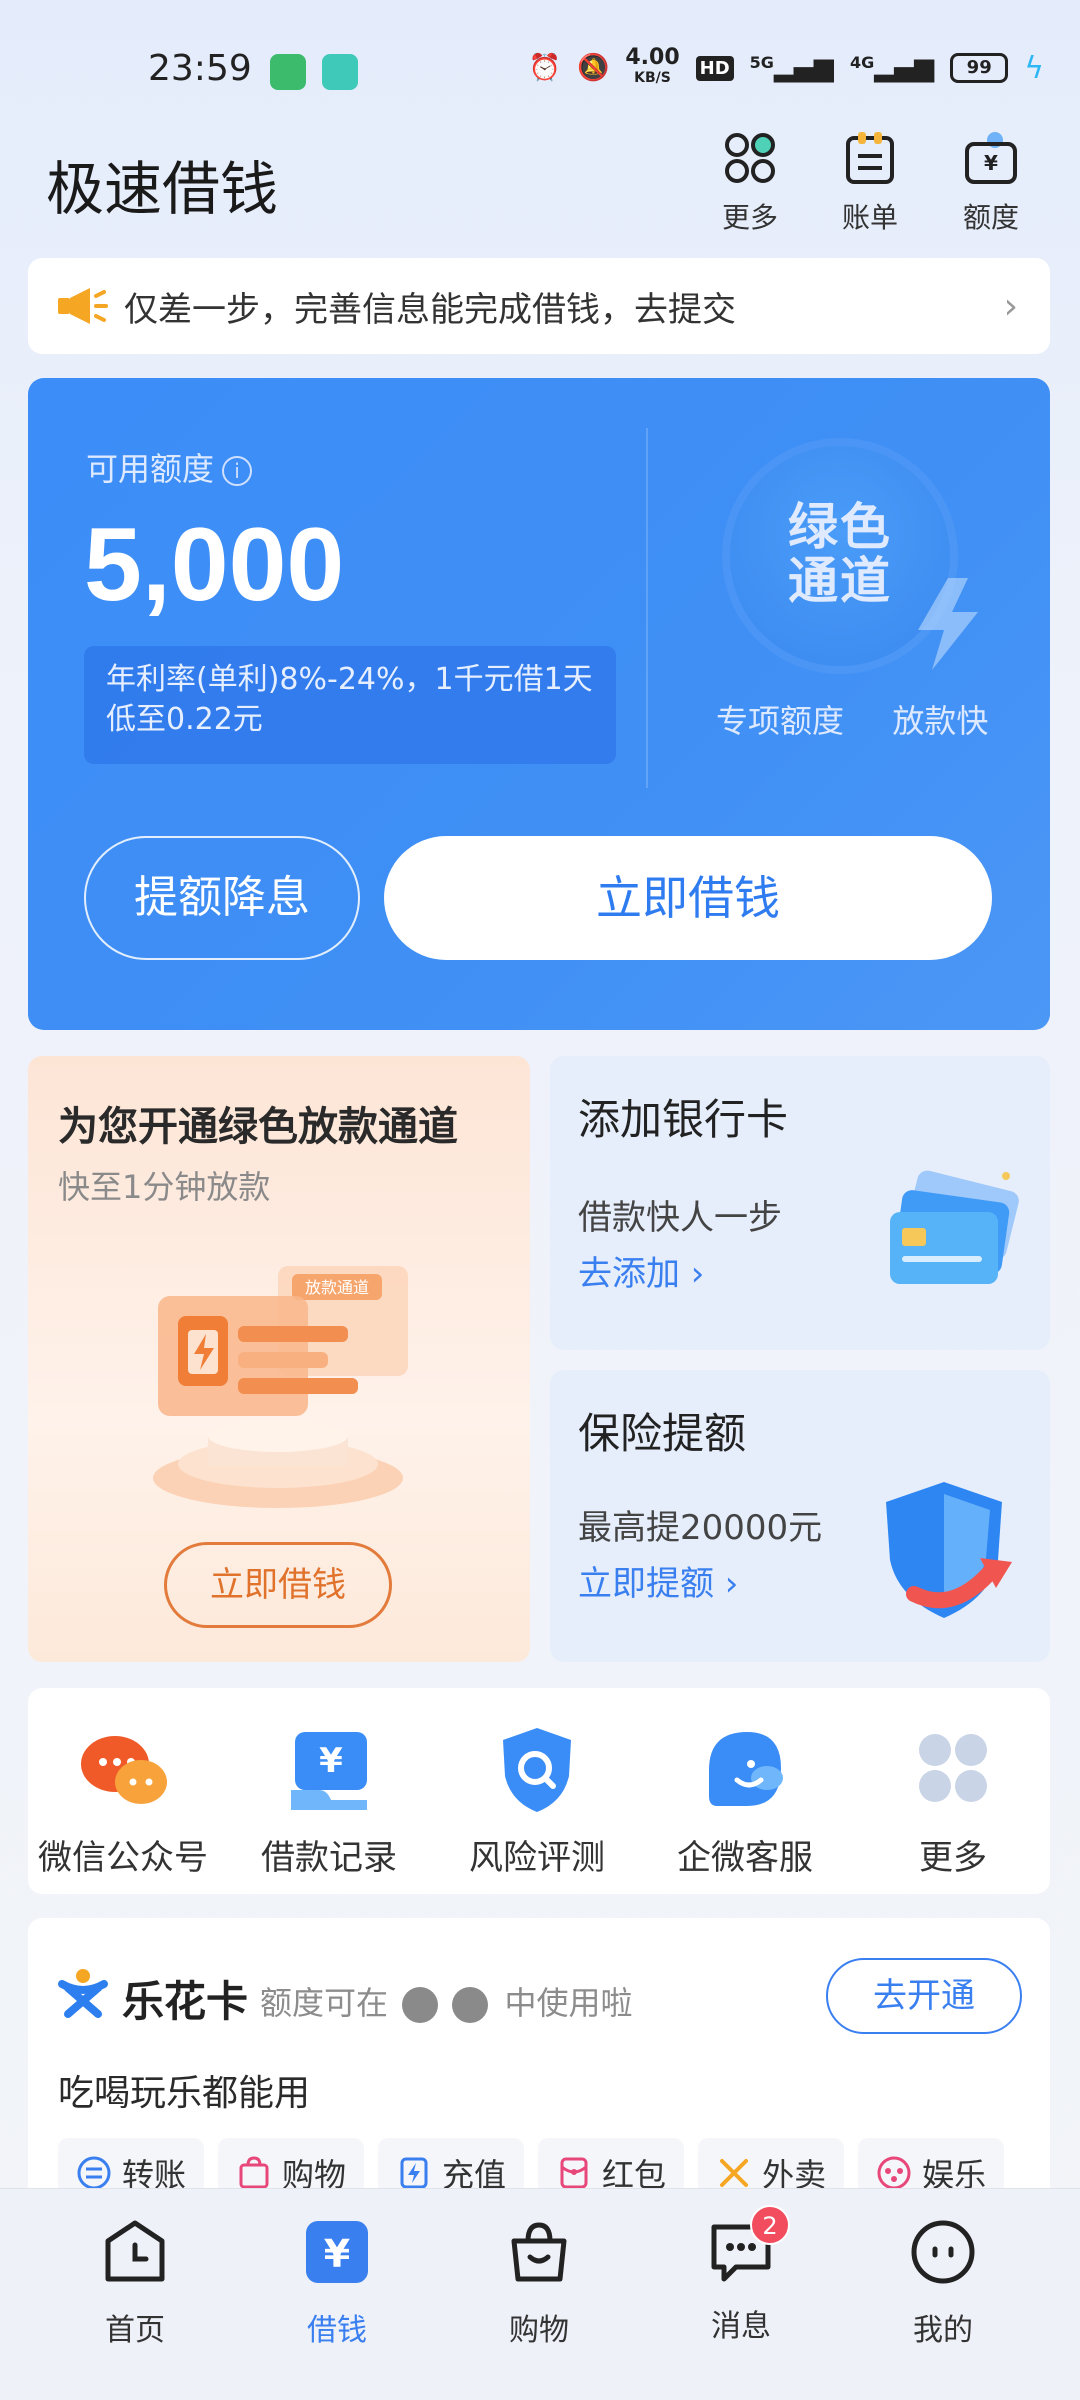 The image size is (1080, 2400). What do you see at coordinates (770, 2225) in the screenshot?
I see `message-badge: 2` at bounding box center [770, 2225].